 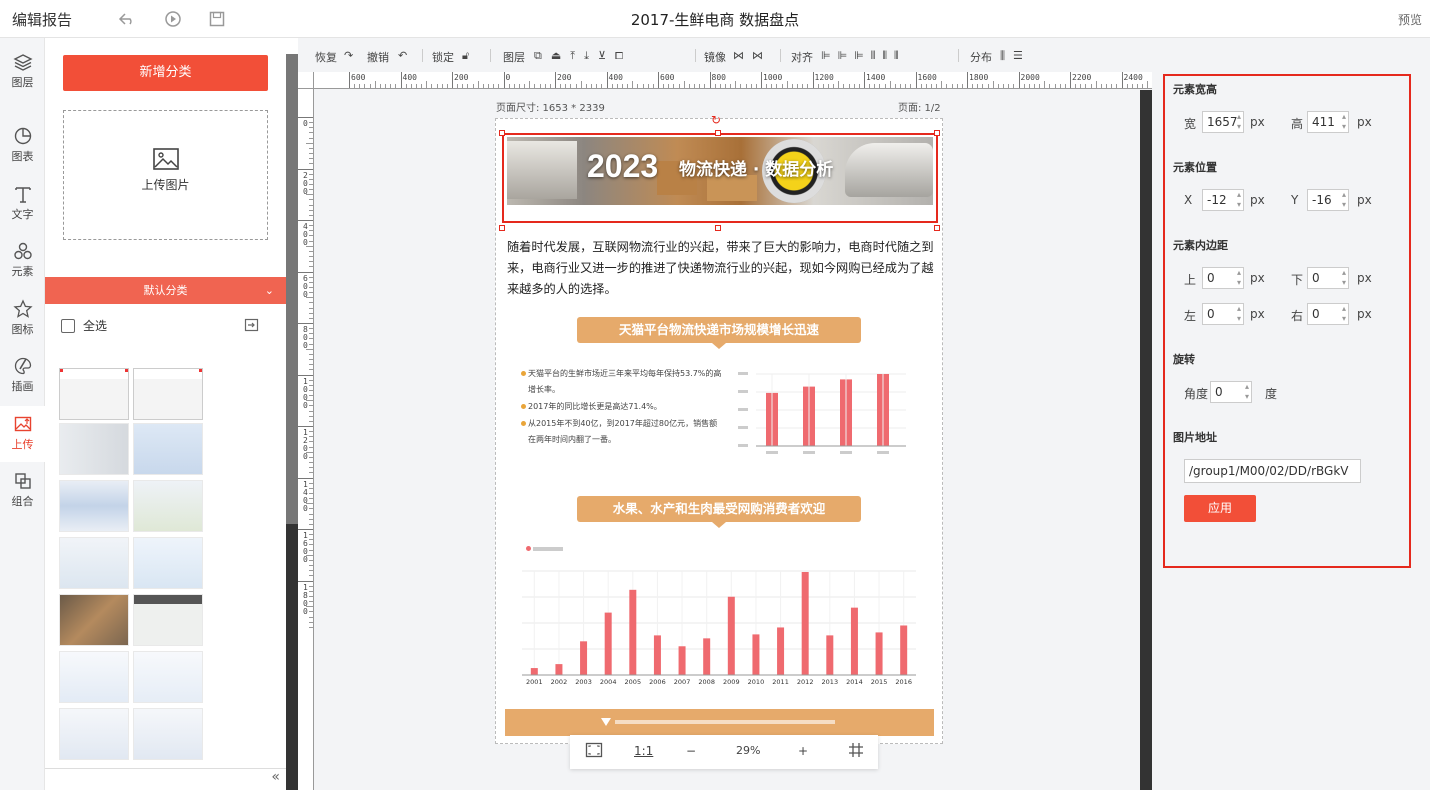 I want to click on zoom-in-button: +, so click(x=803, y=751).